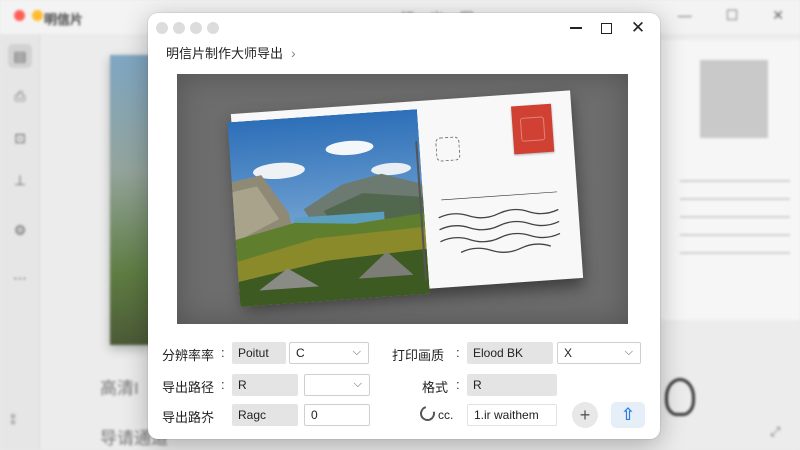 This screenshot has height=450, width=800. I want to click on minimize-icon: —, so click(684, 15).